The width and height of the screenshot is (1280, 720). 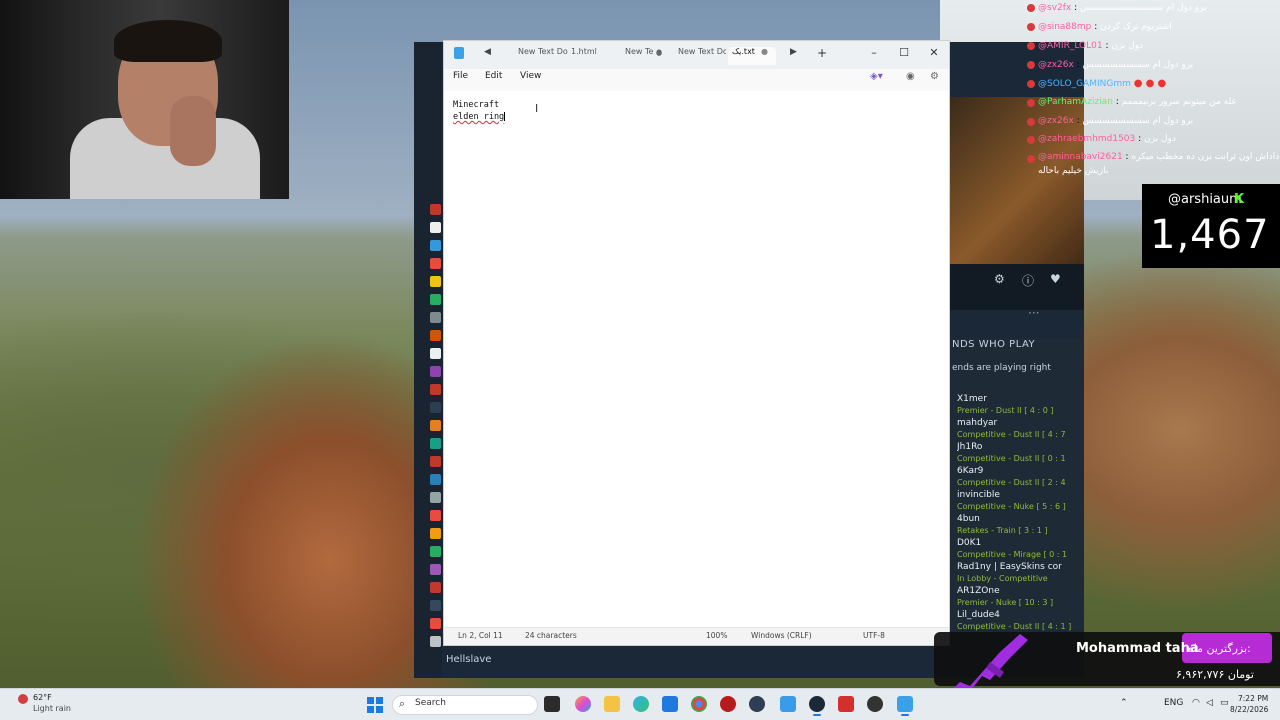 I want to click on gear-icon: ⚙, so click(x=999, y=279).